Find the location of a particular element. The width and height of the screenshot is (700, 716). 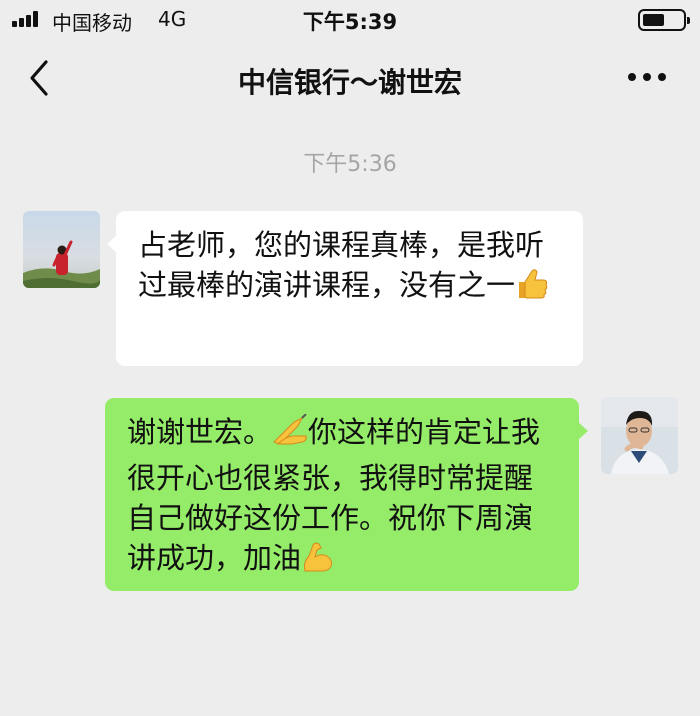

message-timestamp: 下午5:36 is located at coordinates (350, 164).